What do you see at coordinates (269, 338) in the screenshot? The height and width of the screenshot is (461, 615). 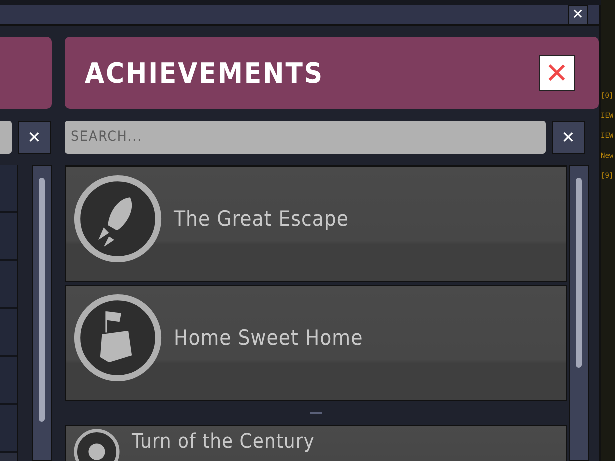 I see `achievement-name: Home Sweet Home` at bounding box center [269, 338].